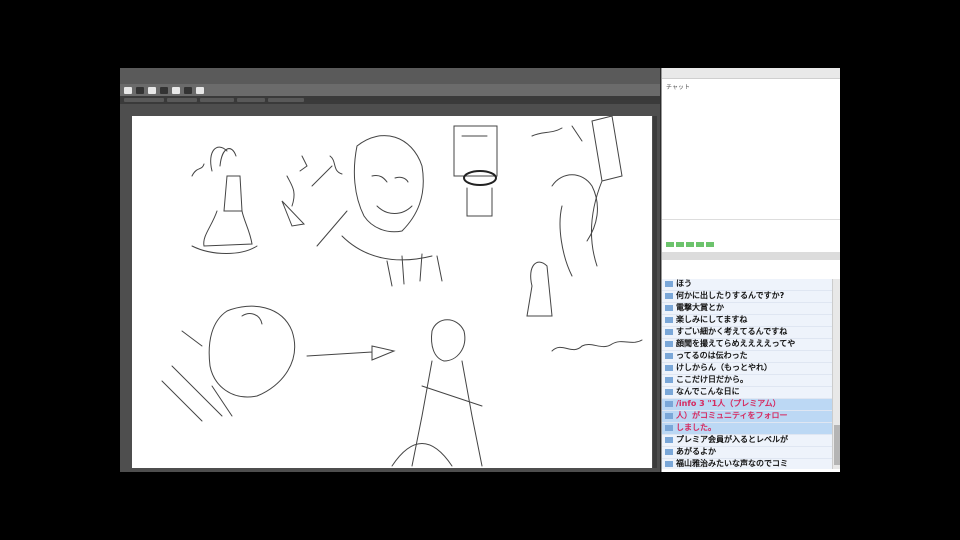  I want to click on comment-text: けしからん（もっとやれ）, so click(724, 367).